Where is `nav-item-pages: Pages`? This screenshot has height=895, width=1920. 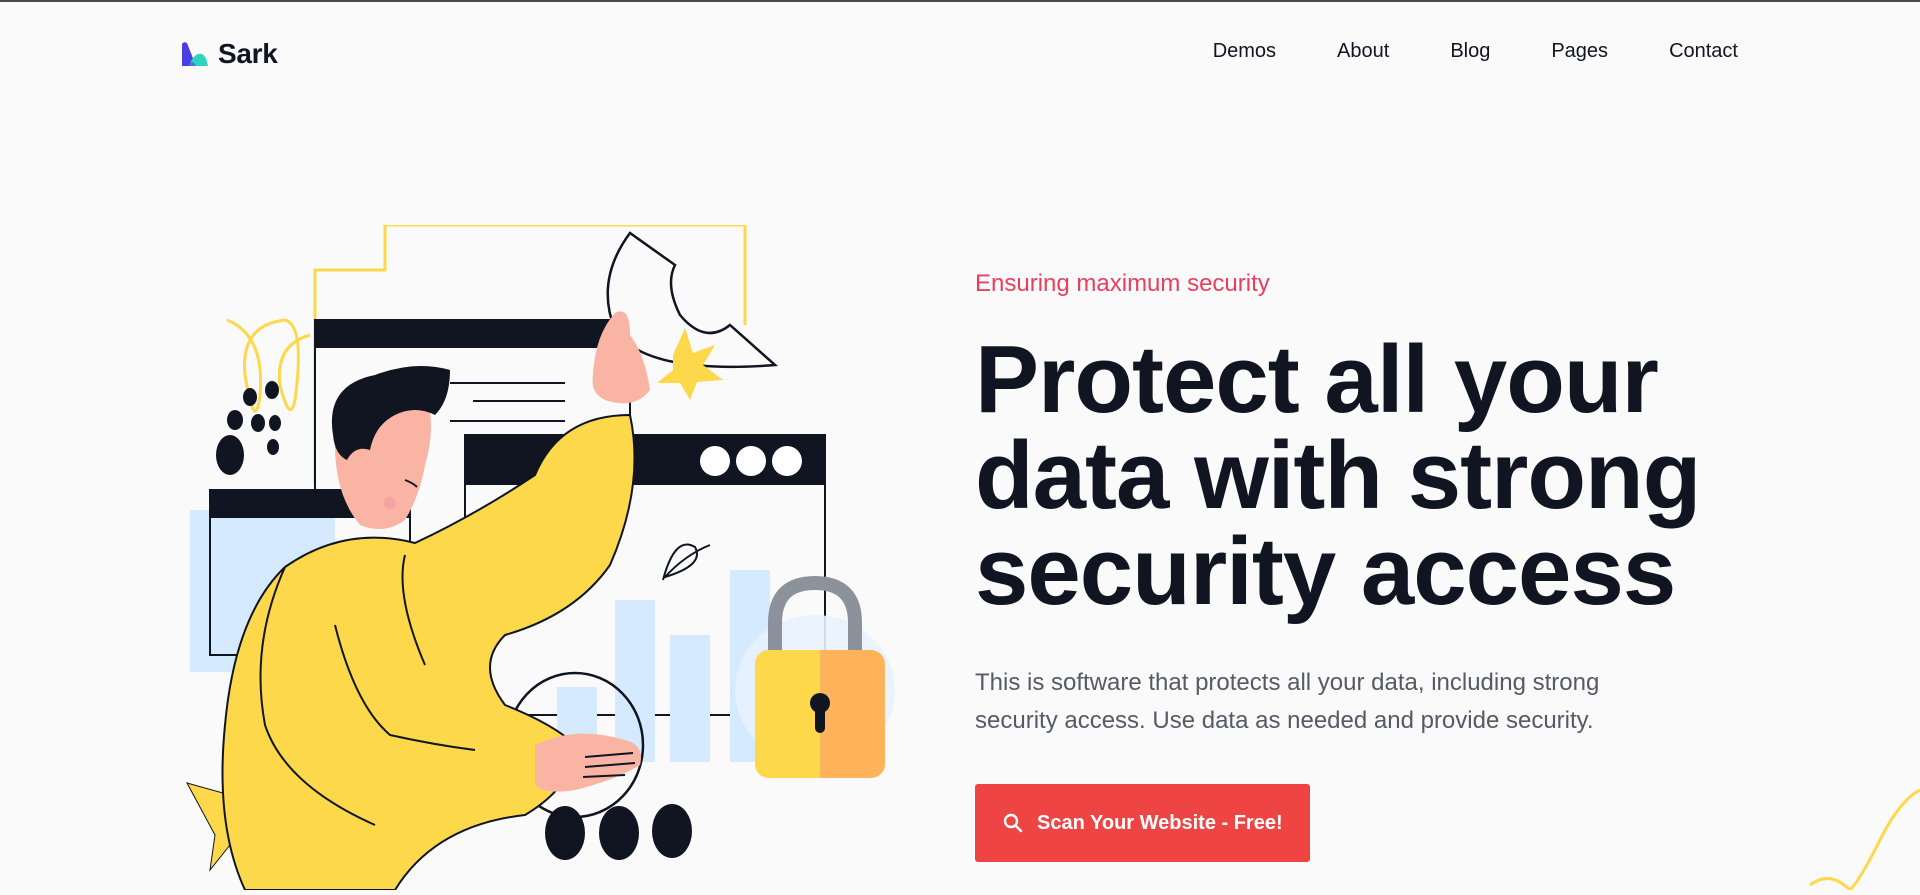 nav-item-pages: Pages is located at coordinates (1579, 51).